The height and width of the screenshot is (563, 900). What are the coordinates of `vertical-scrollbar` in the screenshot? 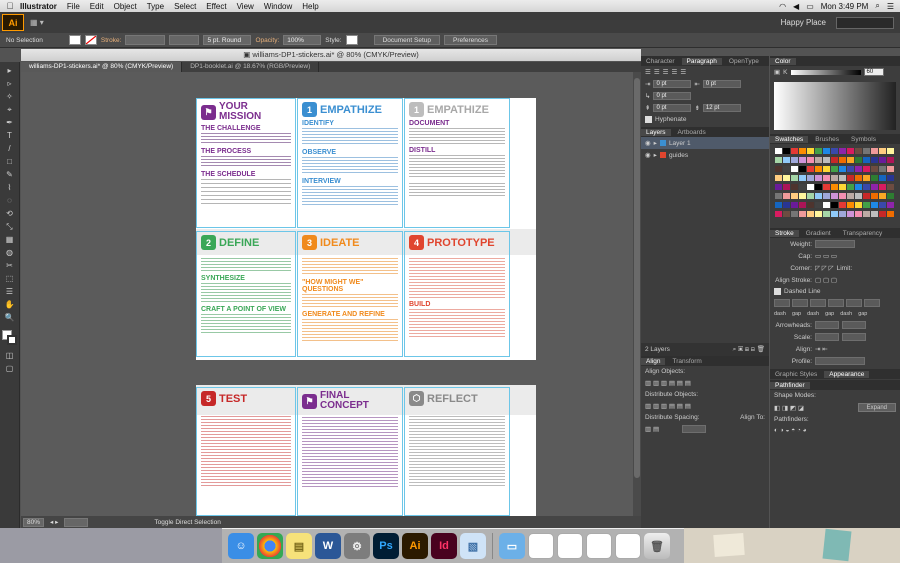 It's located at (637, 294).